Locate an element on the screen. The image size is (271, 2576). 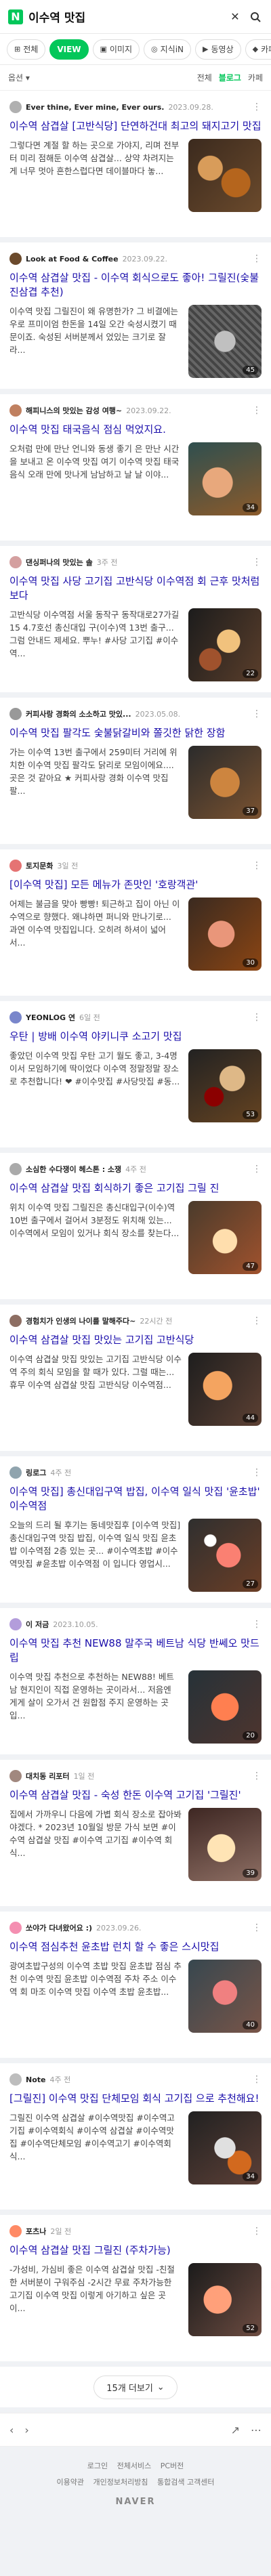
footer-help: 통합검색 고객센터 is located at coordinates (185, 2482).